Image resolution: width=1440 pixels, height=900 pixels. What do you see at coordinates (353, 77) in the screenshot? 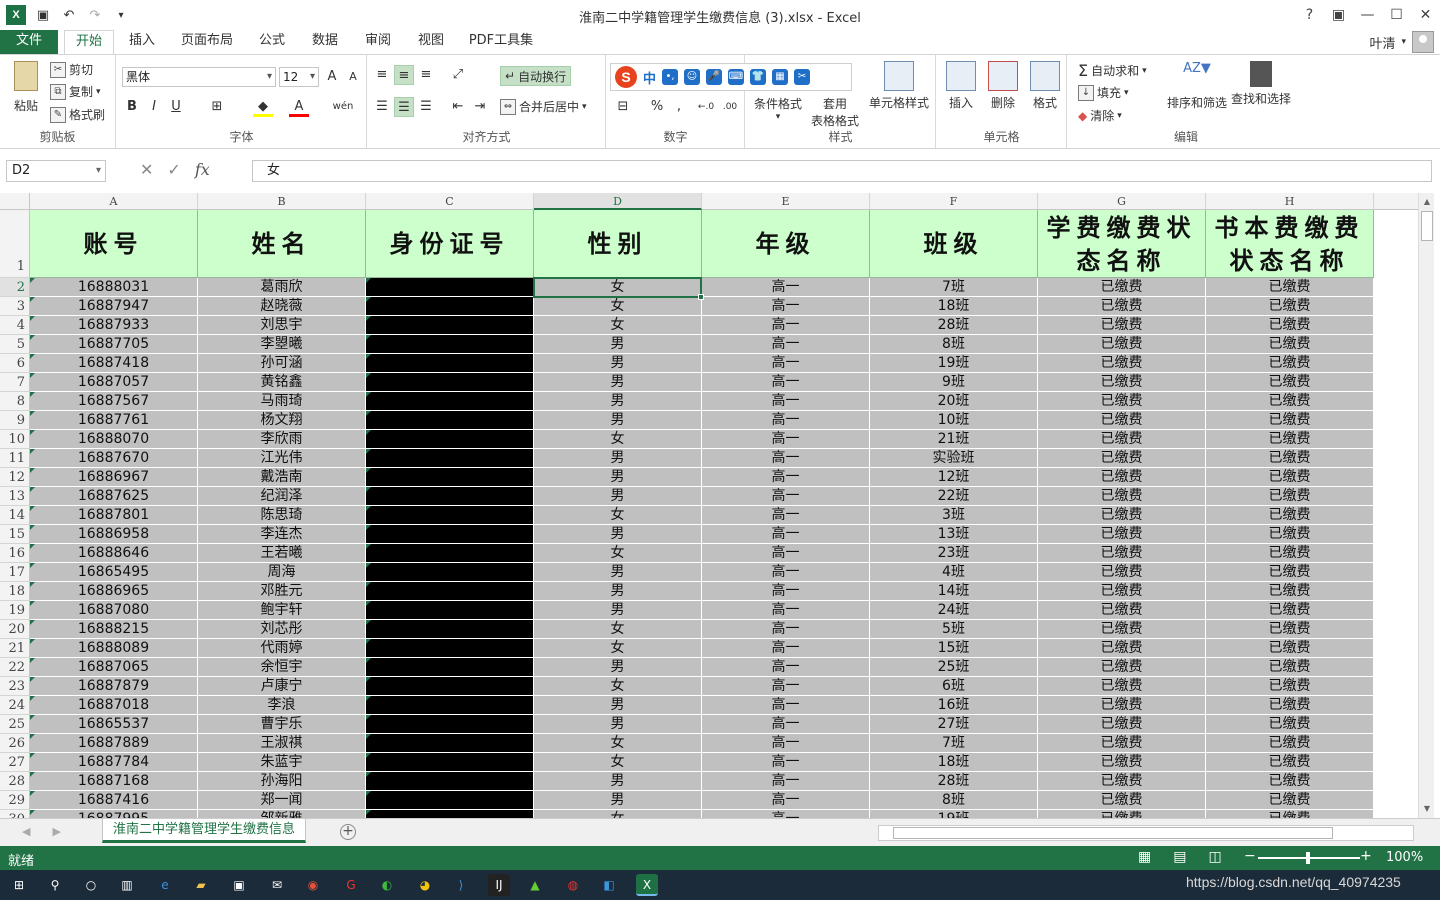
I see `shrink-font-button: A` at bounding box center [353, 77].